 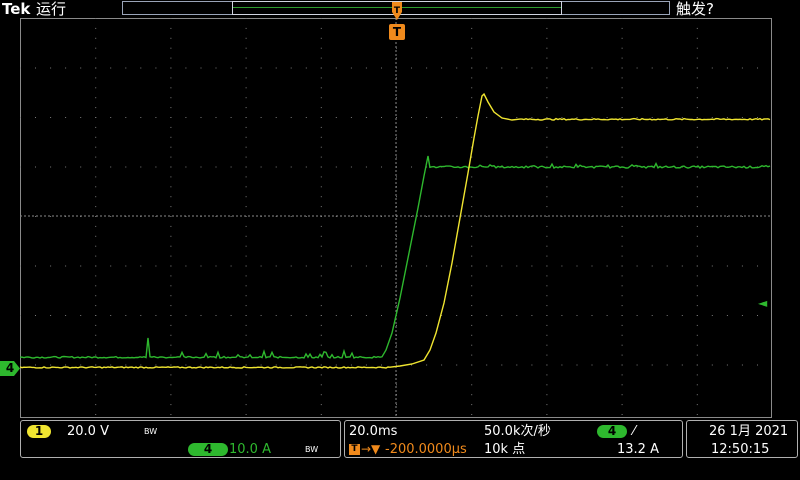 What do you see at coordinates (10, 368) in the screenshot?
I see `channel4-ground-marker: 4` at bounding box center [10, 368].